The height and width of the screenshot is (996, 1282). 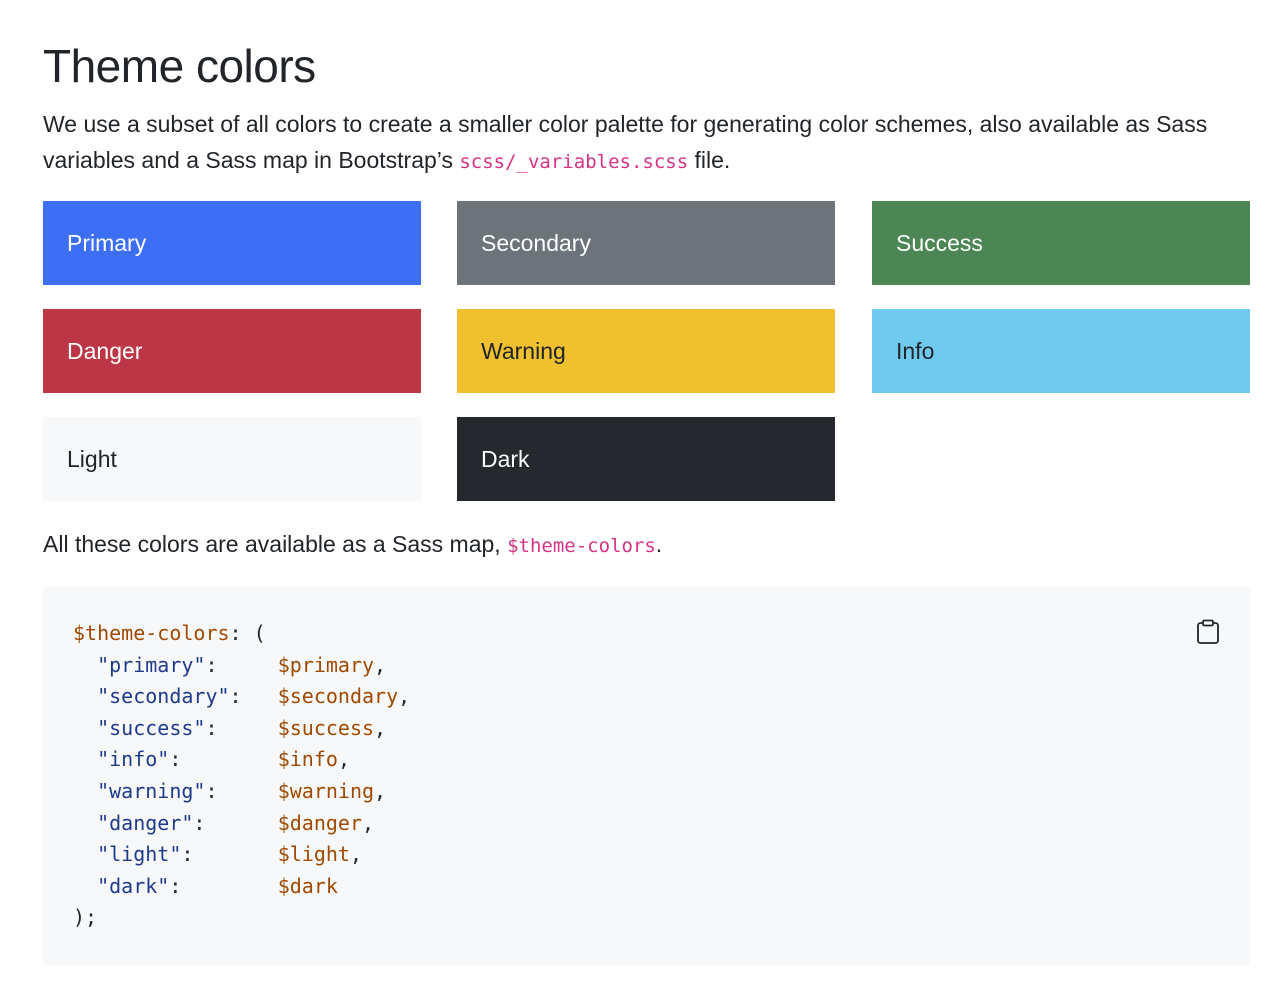 What do you see at coordinates (105, 351) in the screenshot?
I see `swatch-label: Danger` at bounding box center [105, 351].